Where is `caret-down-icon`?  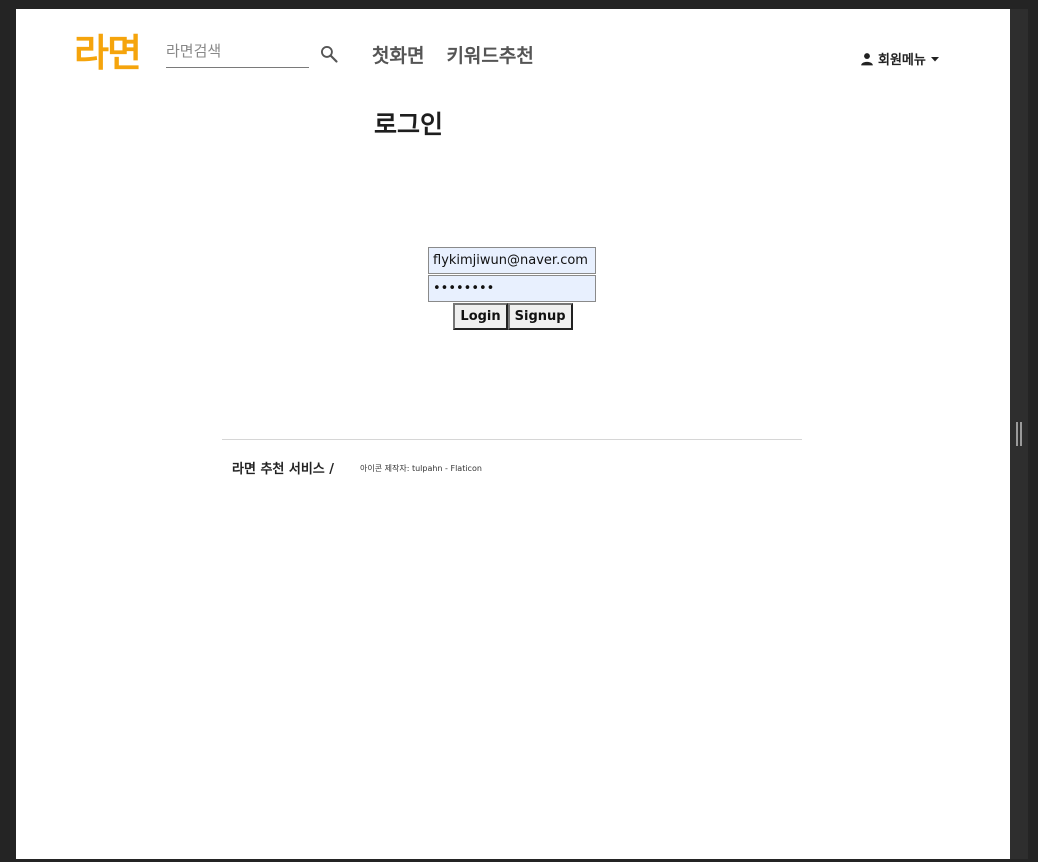
caret-down-icon is located at coordinates (934, 58).